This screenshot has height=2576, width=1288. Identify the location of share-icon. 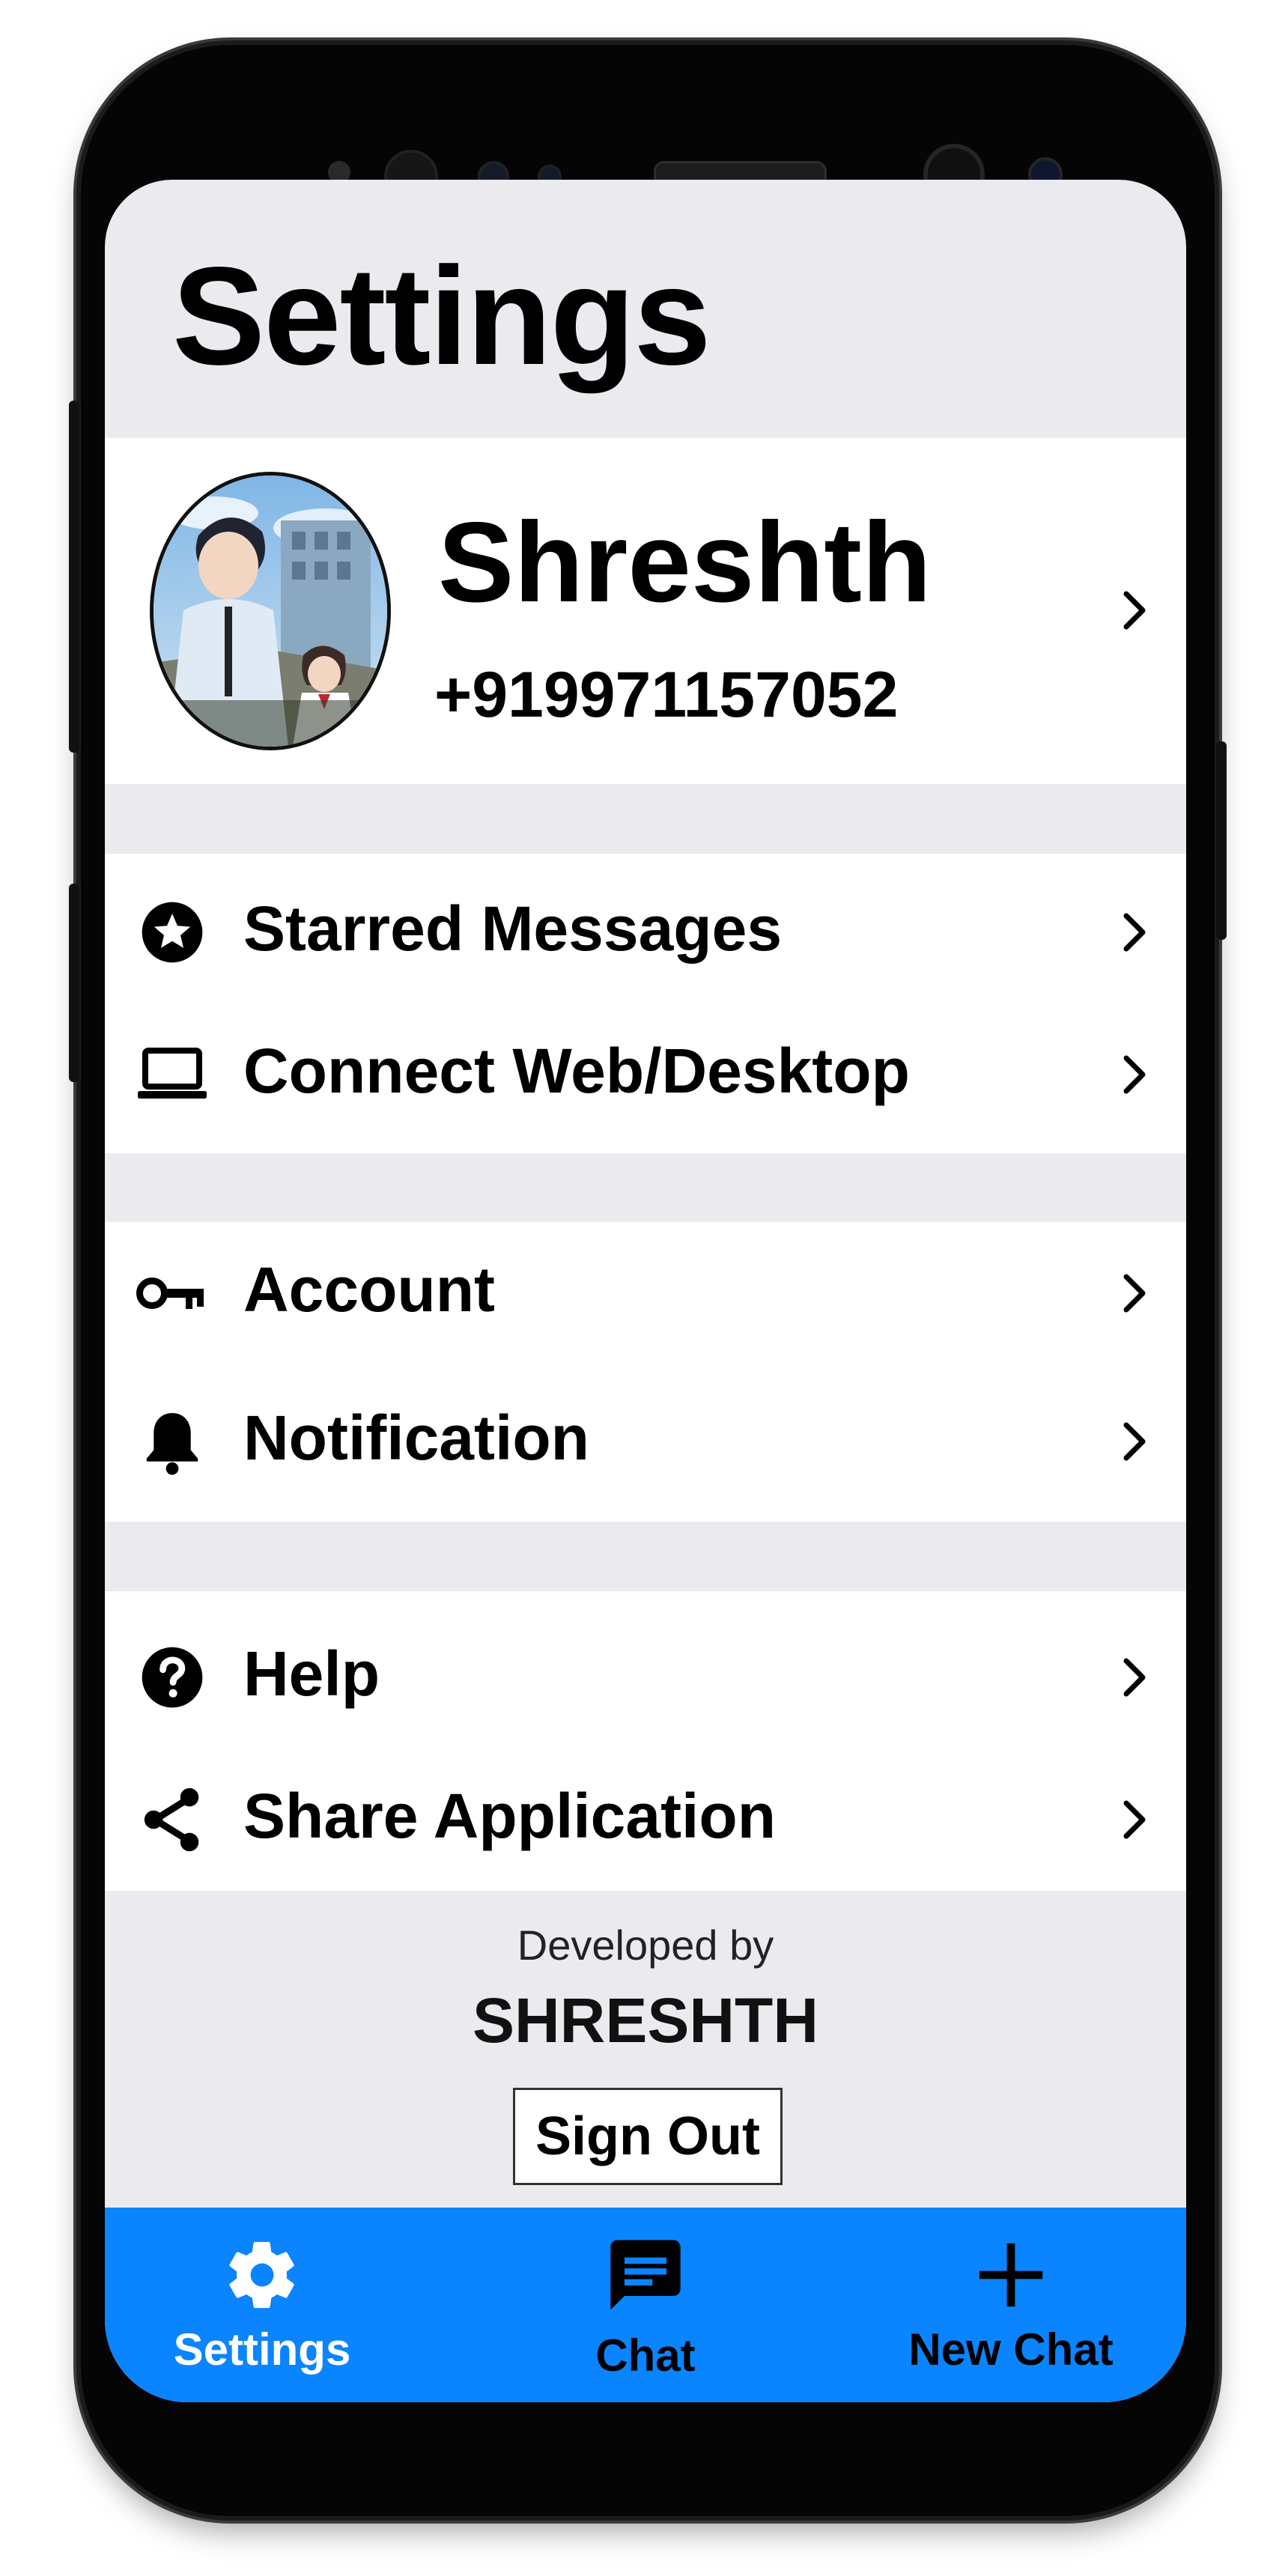
(172, 1819).